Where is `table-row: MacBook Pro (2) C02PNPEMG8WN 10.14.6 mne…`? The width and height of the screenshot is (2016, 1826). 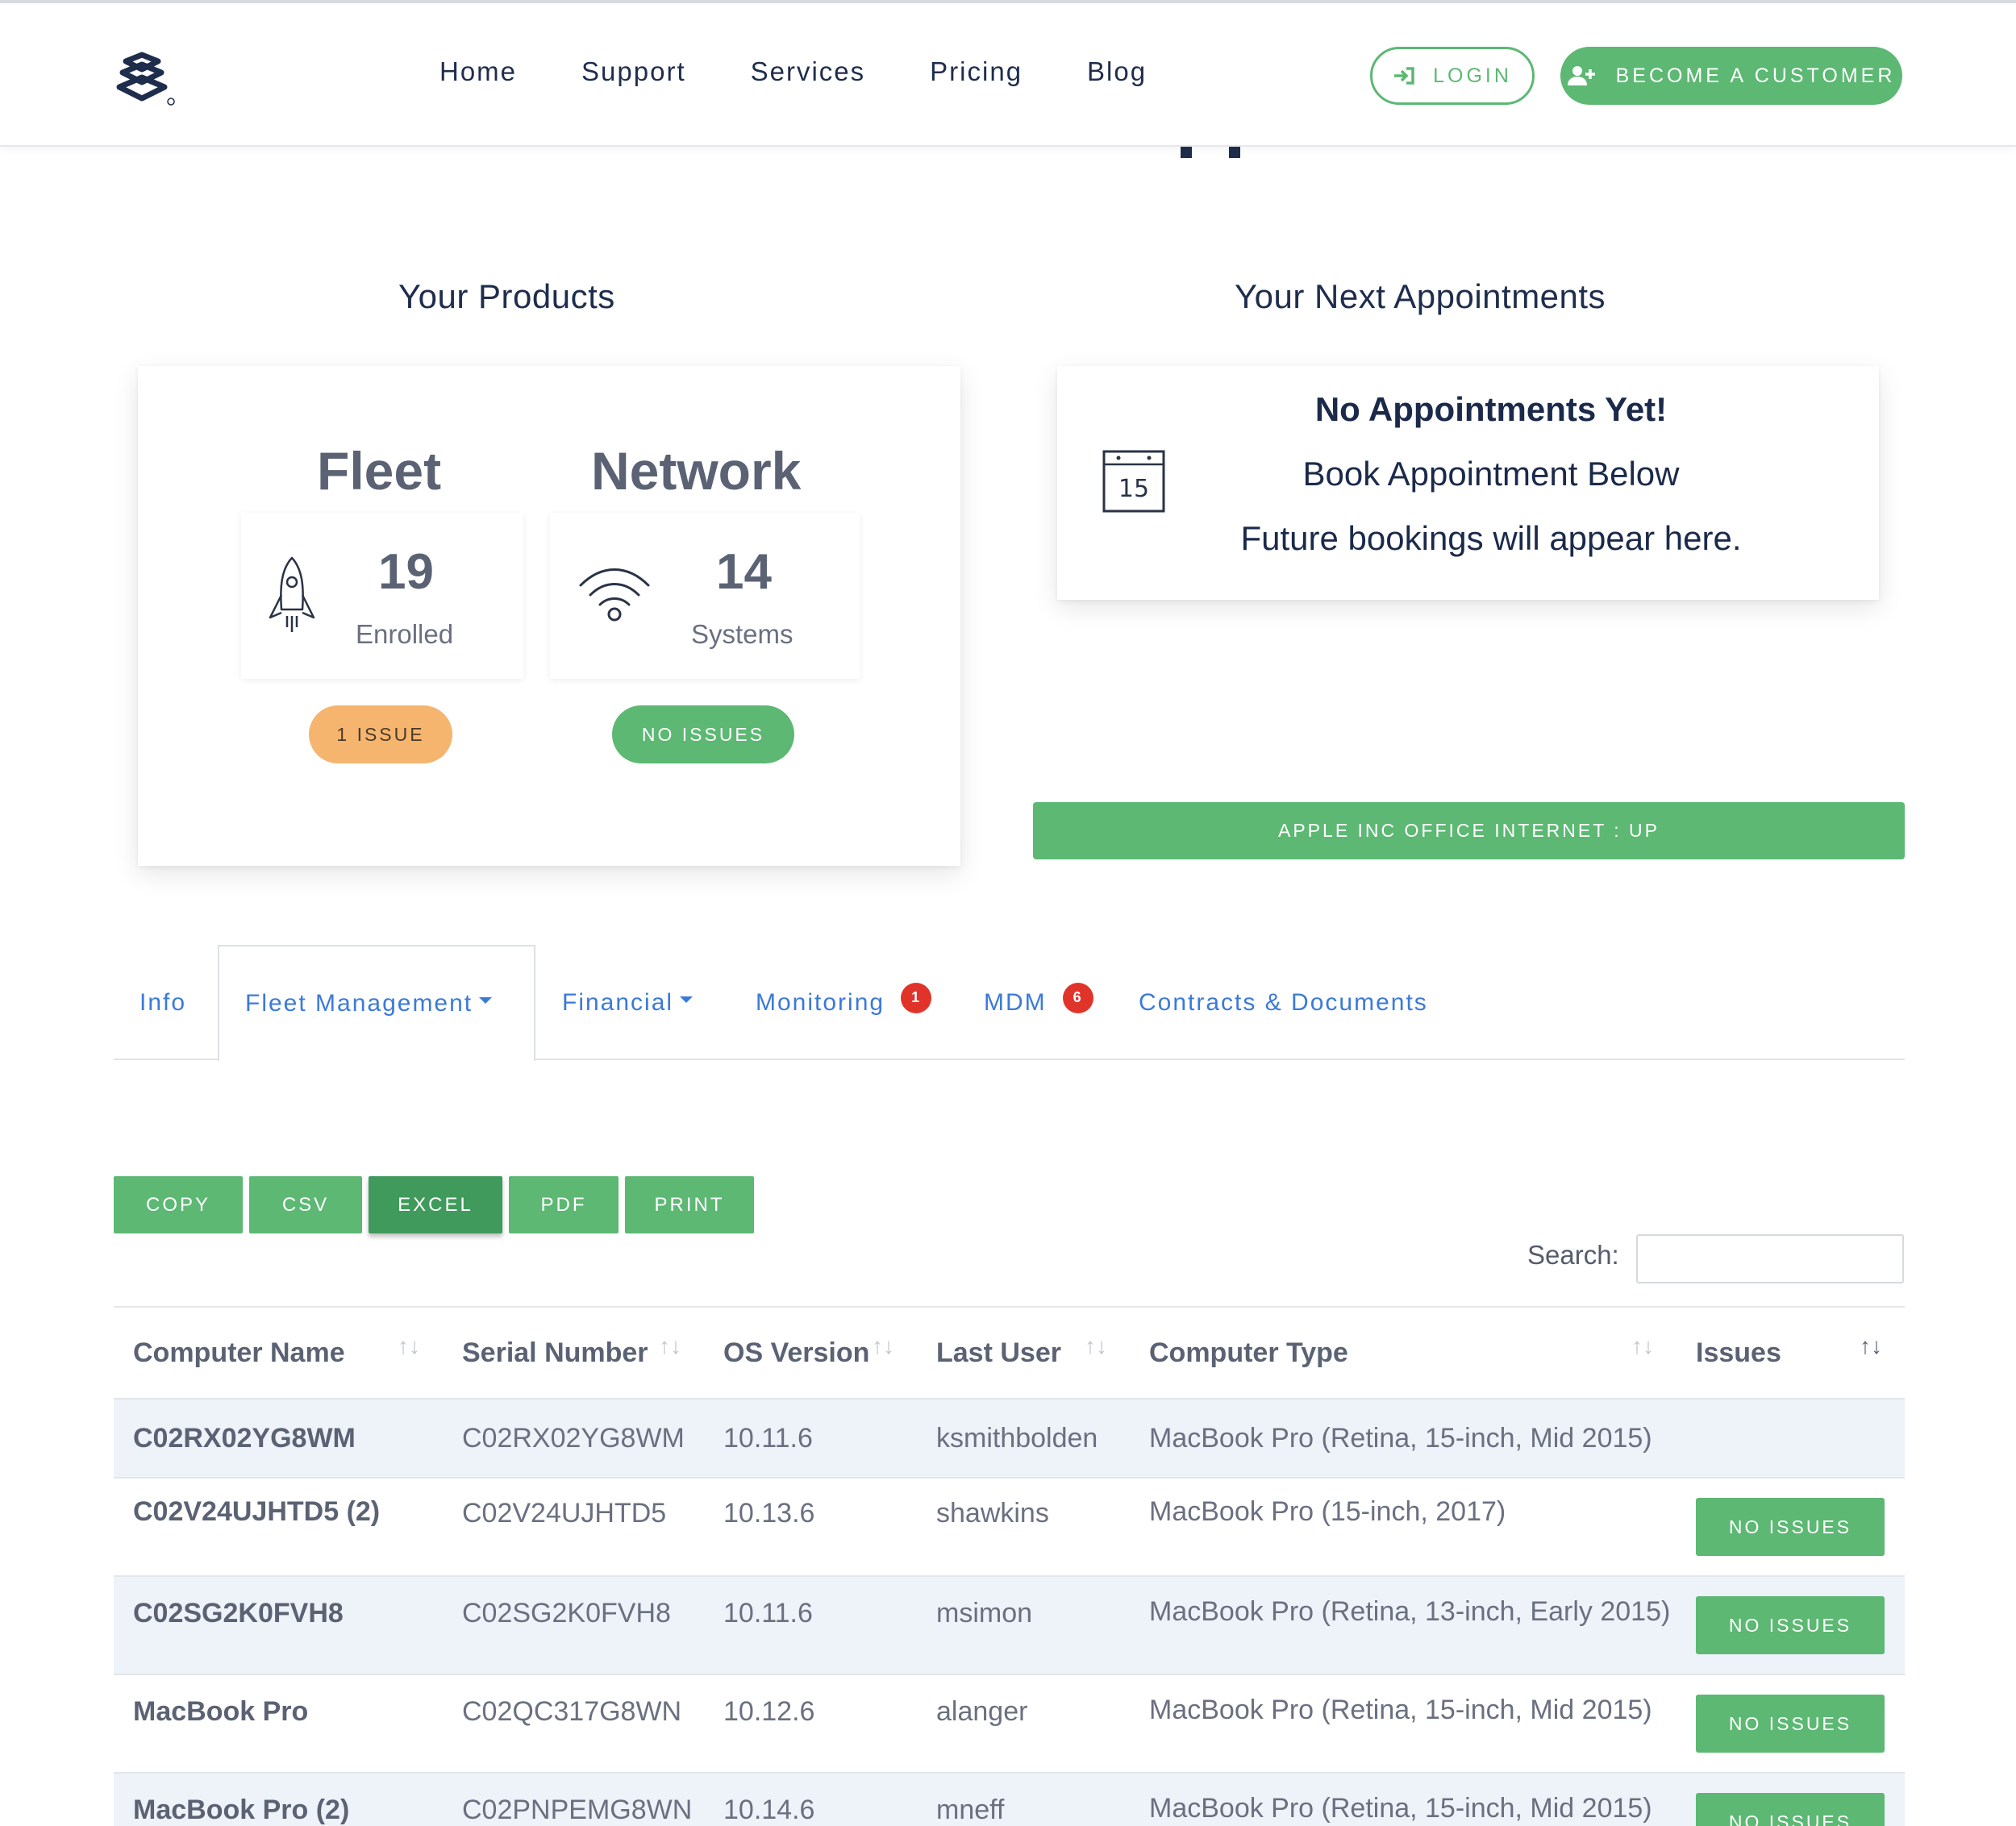
table-row: MacBook Pro (2) C02PNPEMG8WN 10.14.6 mne… is located at coordinates (1009, 1799).